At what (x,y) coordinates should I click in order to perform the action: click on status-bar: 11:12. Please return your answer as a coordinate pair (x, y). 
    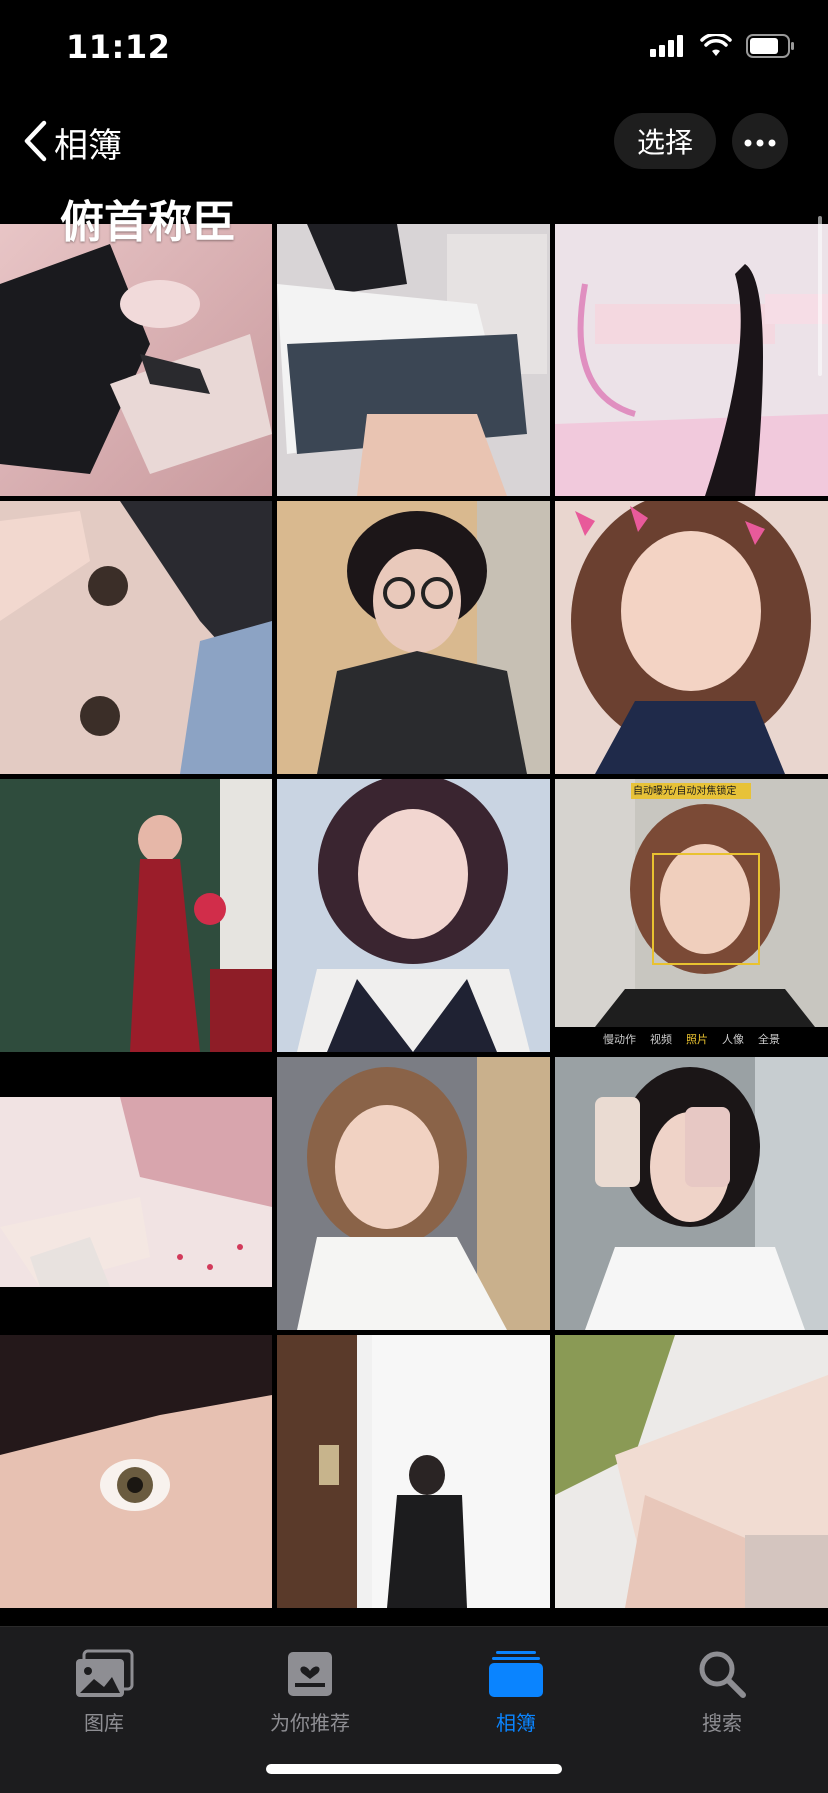
    Looking at the image, I should click on (414, 48).